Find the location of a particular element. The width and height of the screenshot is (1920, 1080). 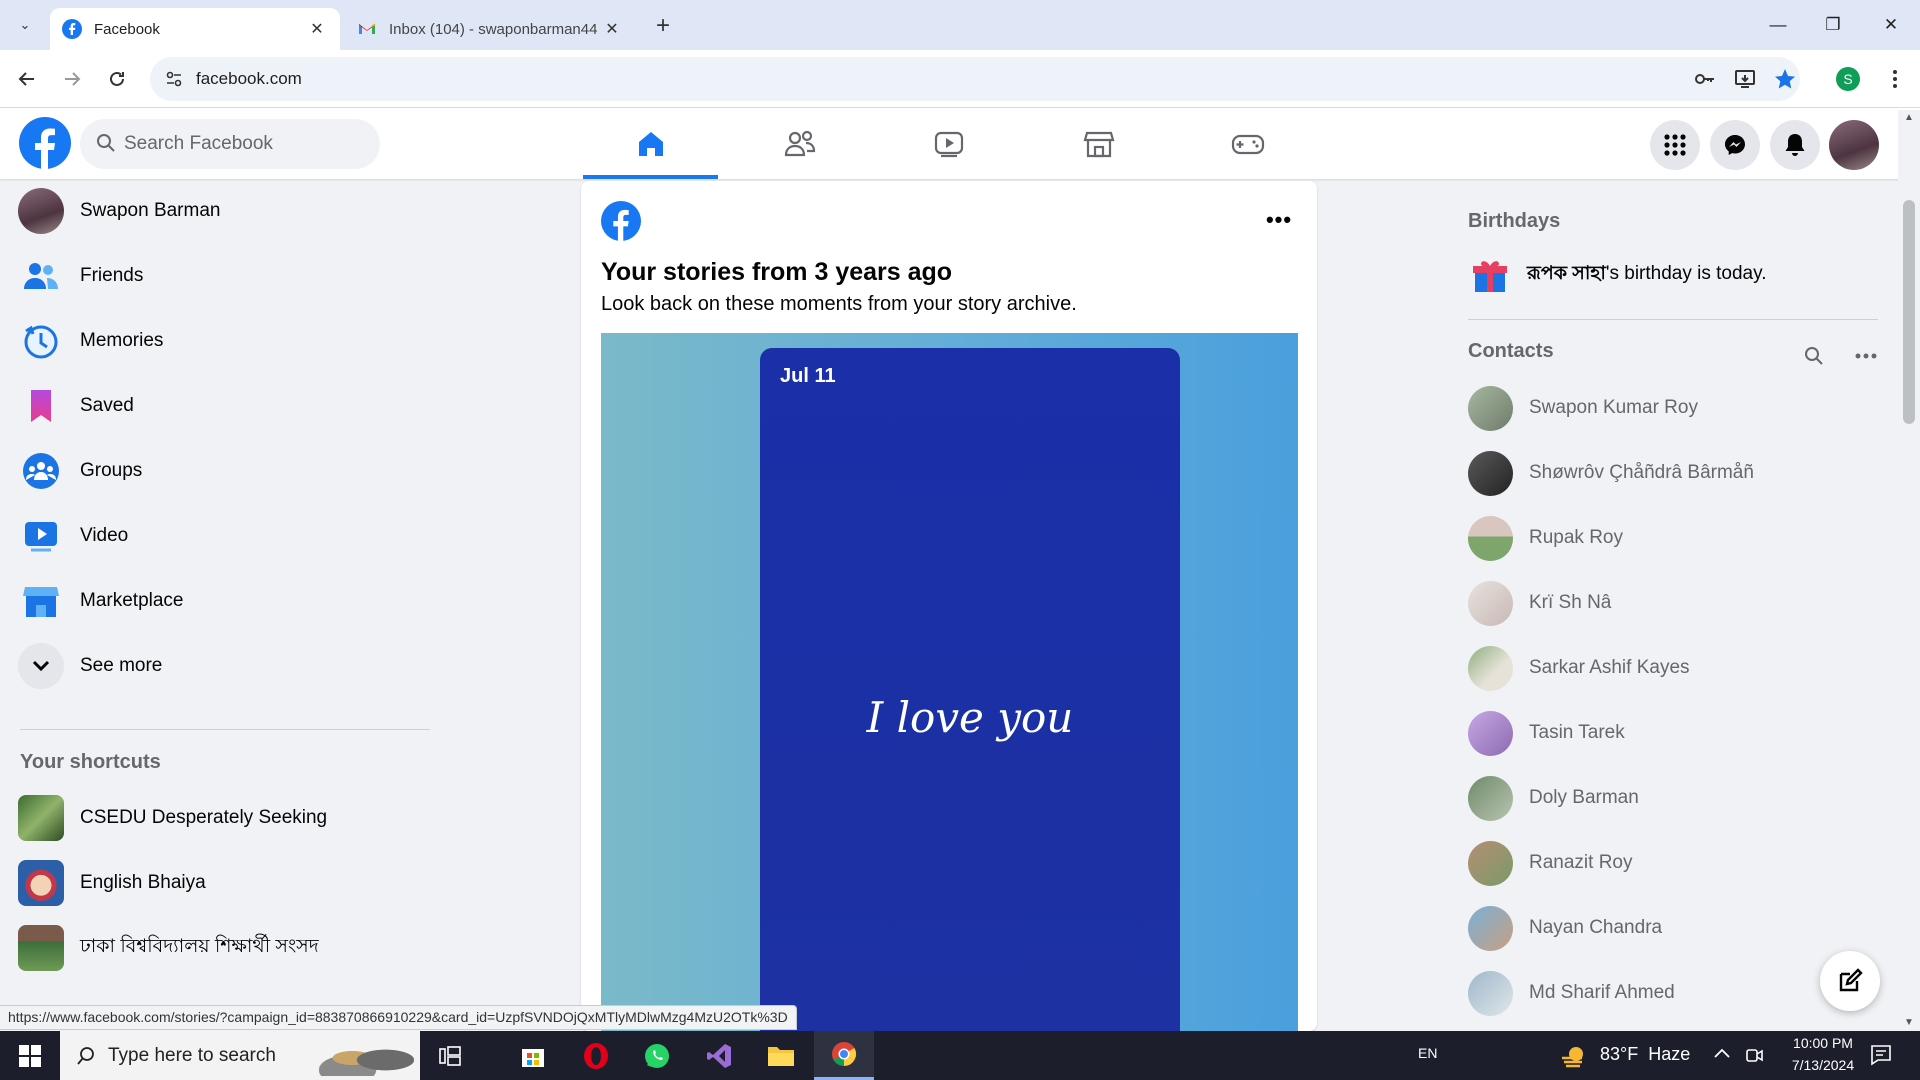

tab-home is located at coordinates (650, 143).